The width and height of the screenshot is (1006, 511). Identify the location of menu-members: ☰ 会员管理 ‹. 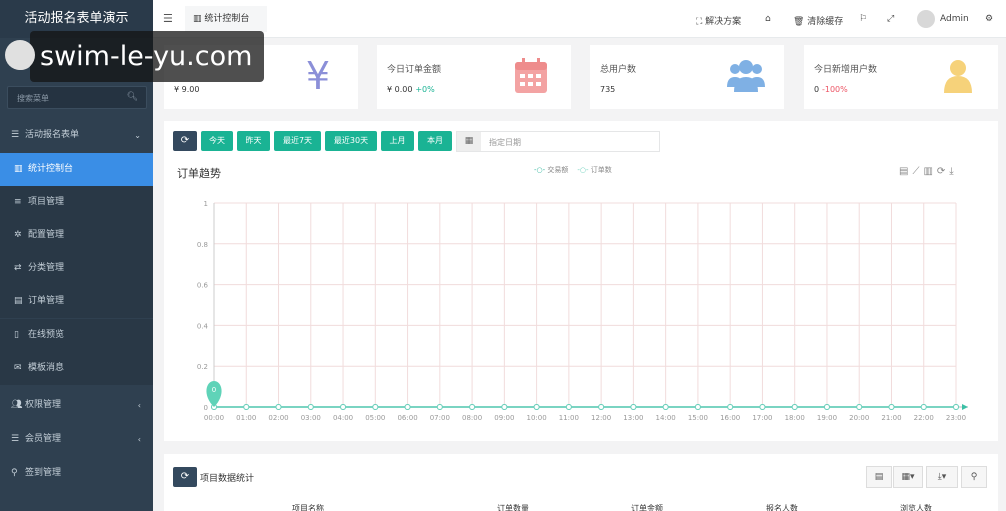
(76, 439).